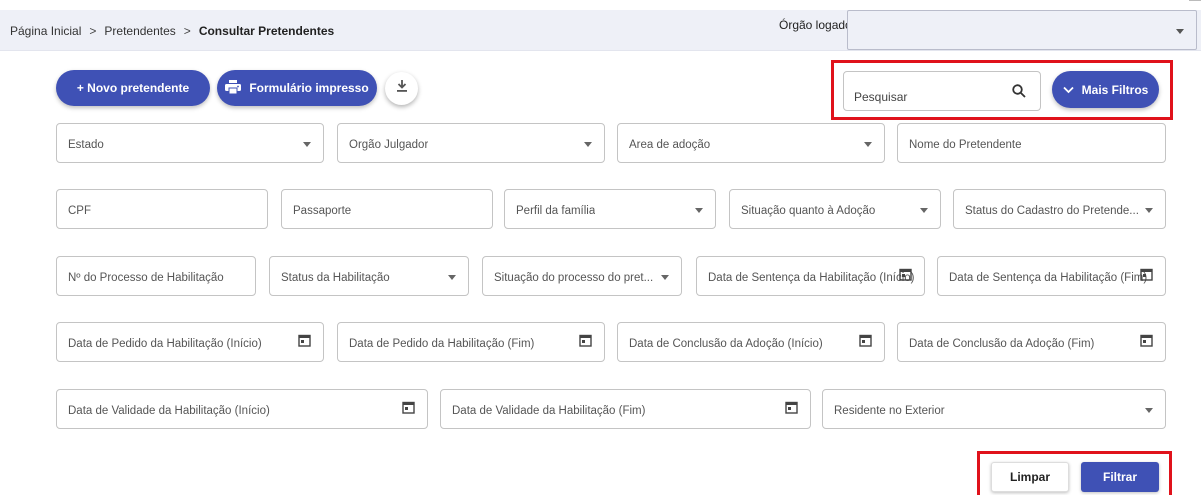  I want to click on orgao-logado-label: Órgão logado, so click(815, 25).